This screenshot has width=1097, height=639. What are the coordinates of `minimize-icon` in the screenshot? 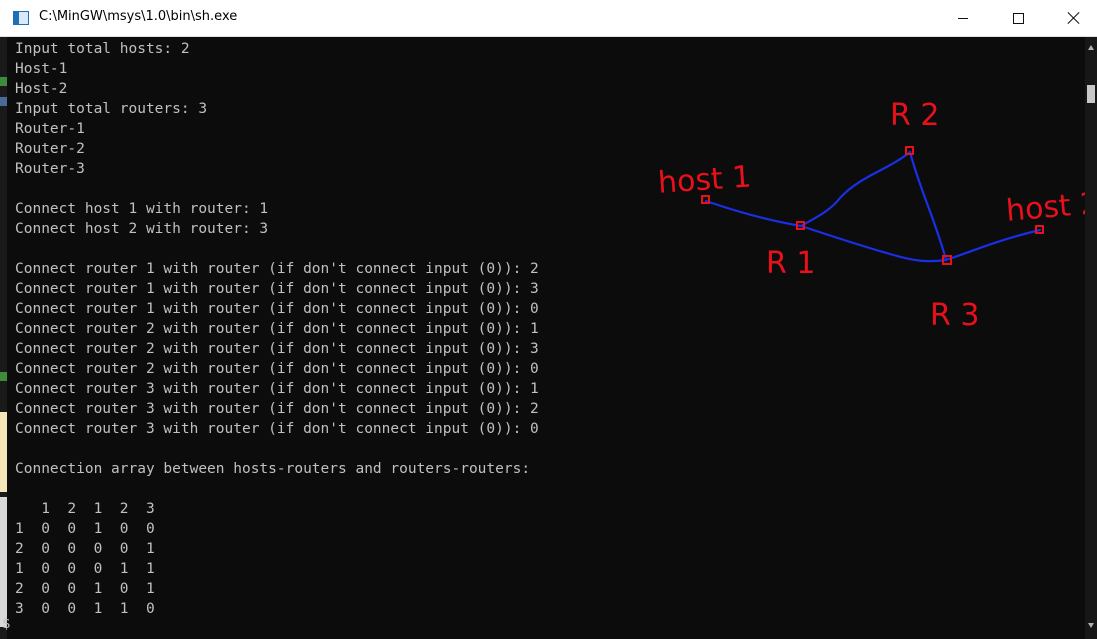 It's located at (963, 18).